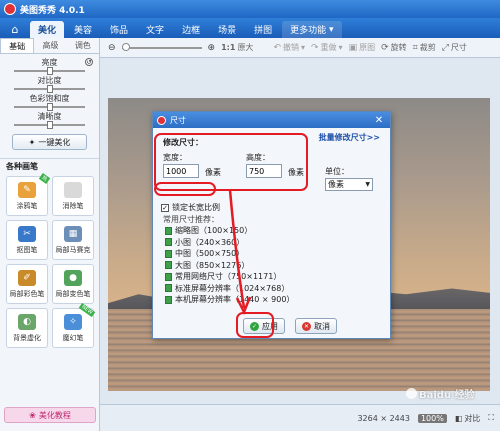 The width and height of the screenshot is (500, 431). Describe the element at coordinates (258, 157) in the screenshot. I see `height-label: 高度：` at that location.